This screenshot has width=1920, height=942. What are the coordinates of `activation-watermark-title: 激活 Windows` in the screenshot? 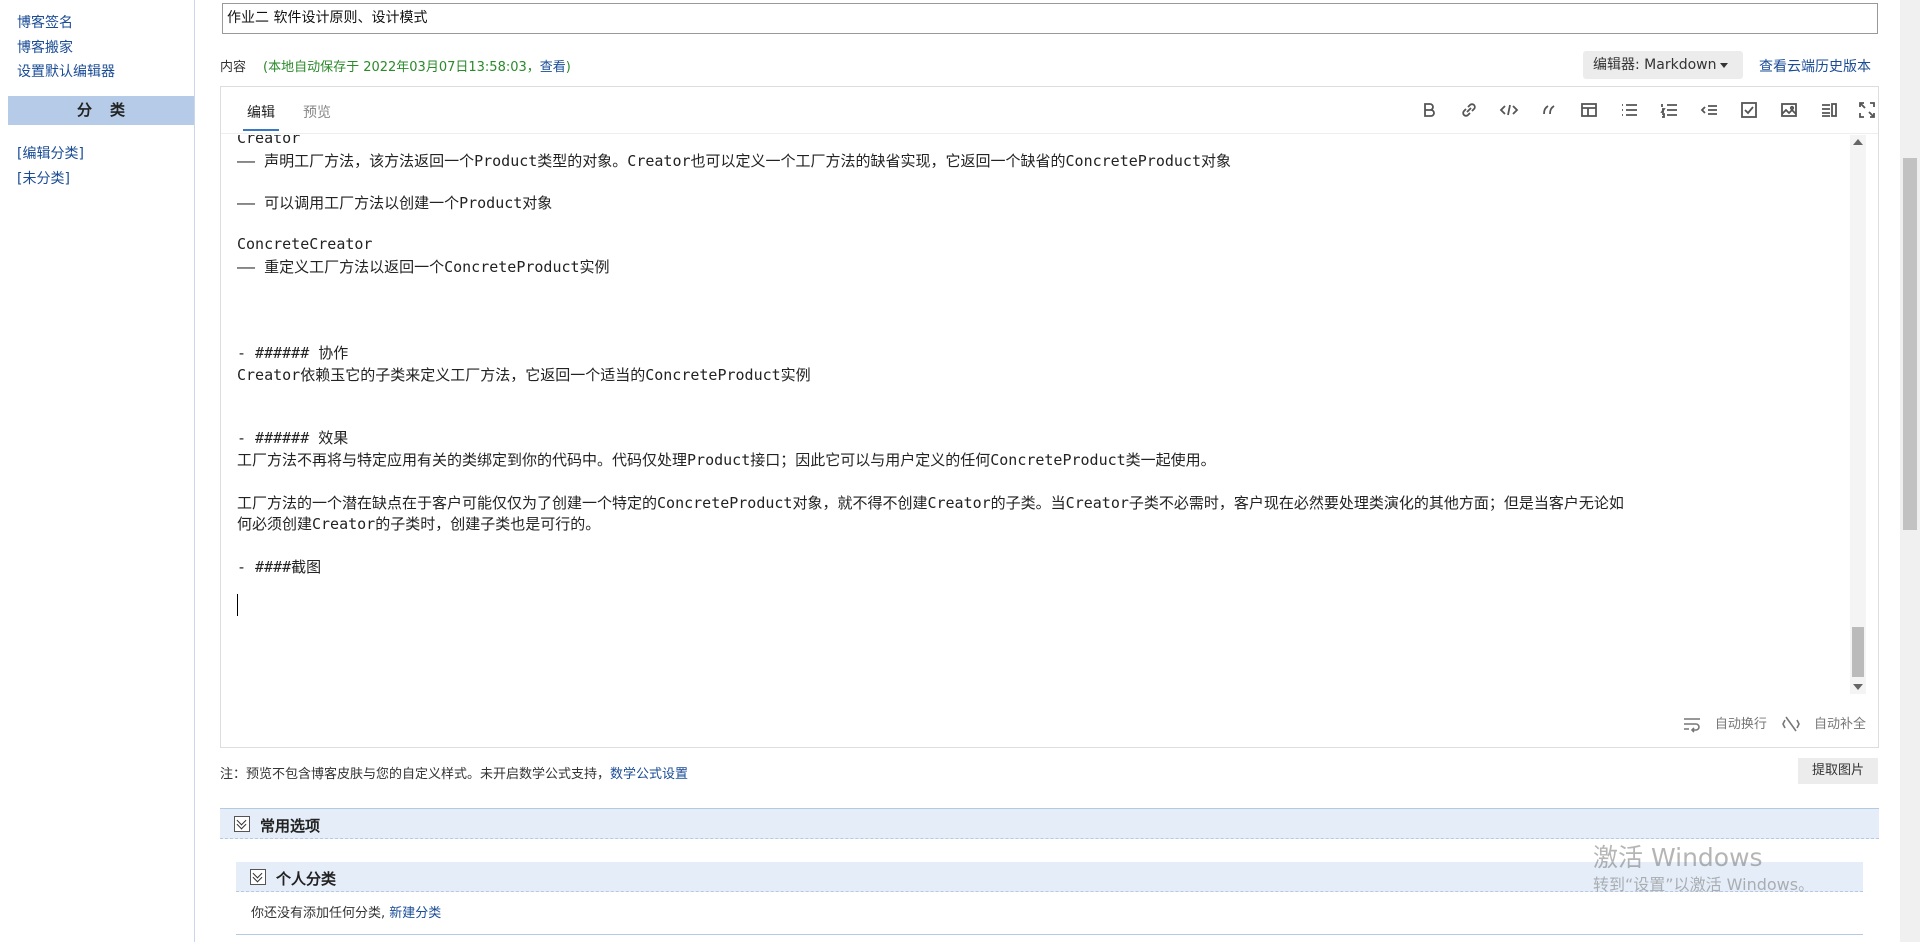 It's located at (1678, 857).